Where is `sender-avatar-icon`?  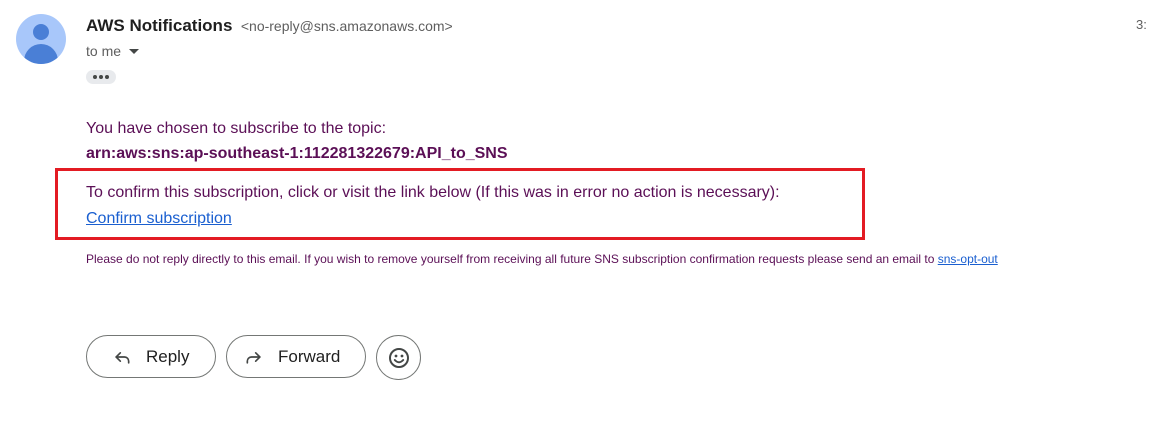
sender-avatar-icon is located at coordinates (41, 39).